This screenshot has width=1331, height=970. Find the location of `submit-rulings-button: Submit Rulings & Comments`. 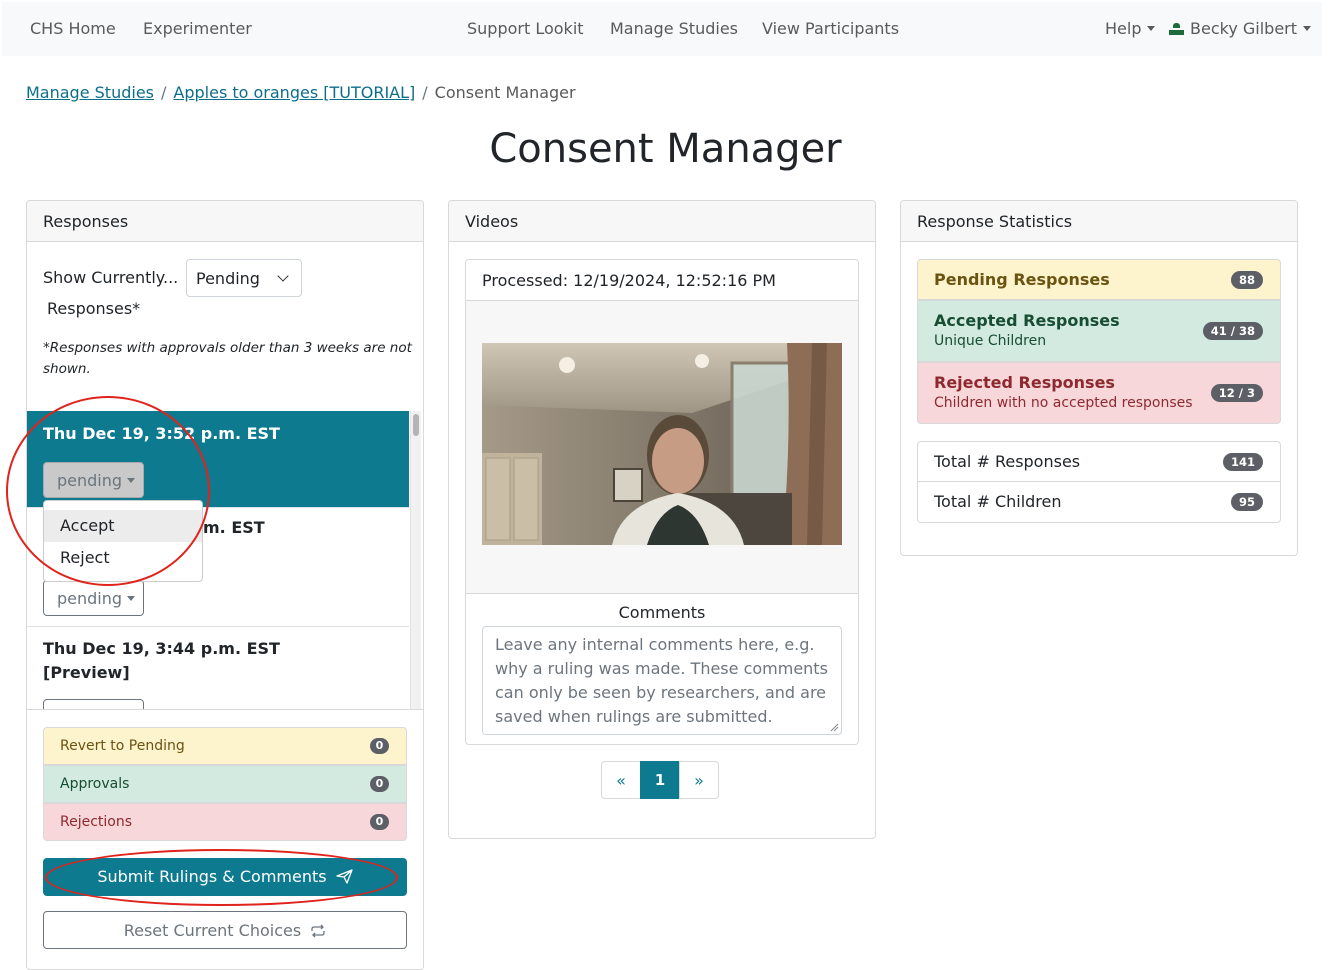

submit-rulings-button: Submit Rulings & Comments is located at coordinates (225, 877).